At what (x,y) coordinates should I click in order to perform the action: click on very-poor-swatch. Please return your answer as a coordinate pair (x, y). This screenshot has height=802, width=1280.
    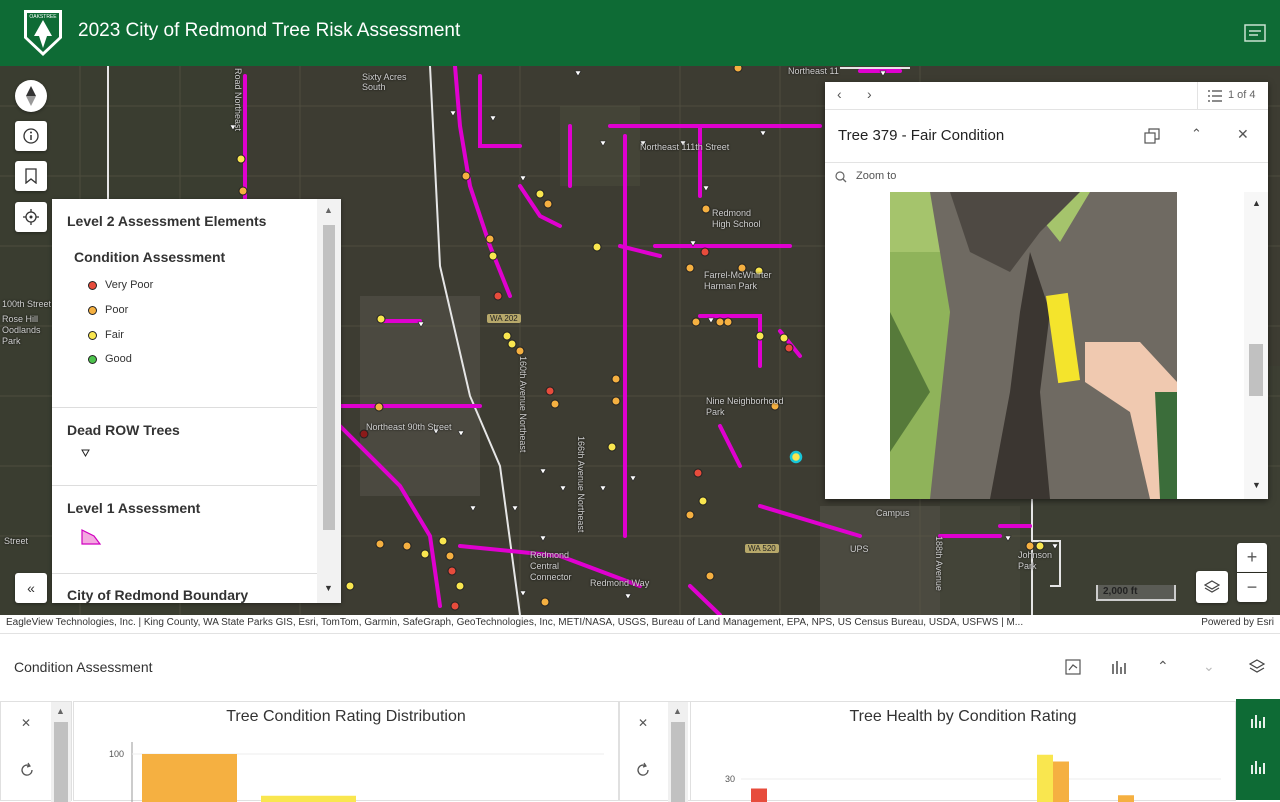
    Looking at the image, I should click on (92, 285).